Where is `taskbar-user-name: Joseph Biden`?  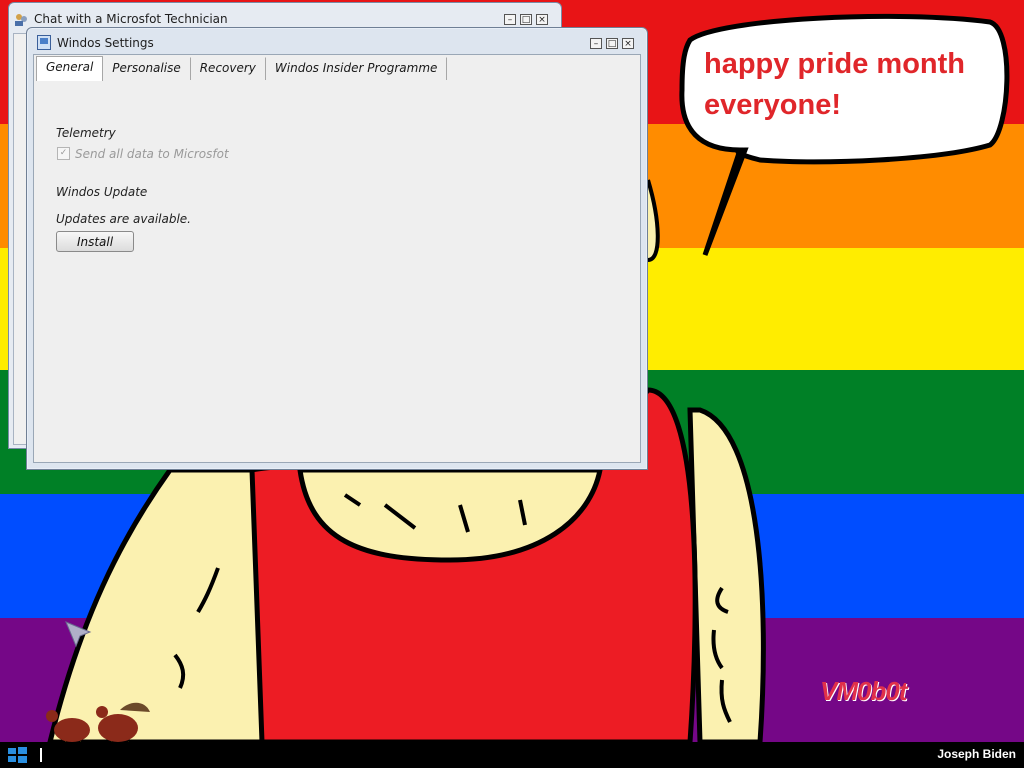
taskbar-user-name: Joseph Biden is located at coordinates (976, 754).